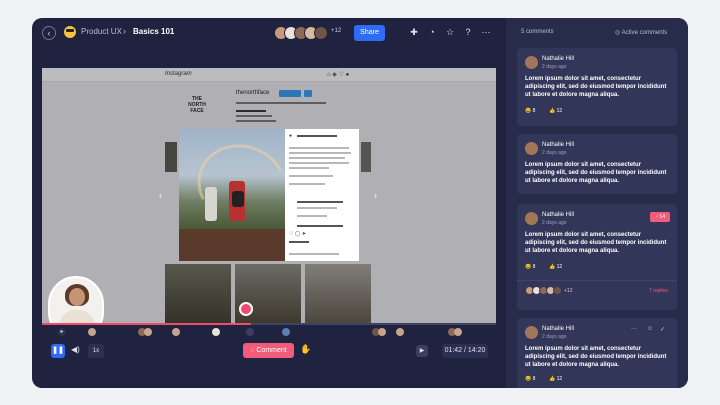  I want to click on volume-icon: ◀), so click(75, 349).